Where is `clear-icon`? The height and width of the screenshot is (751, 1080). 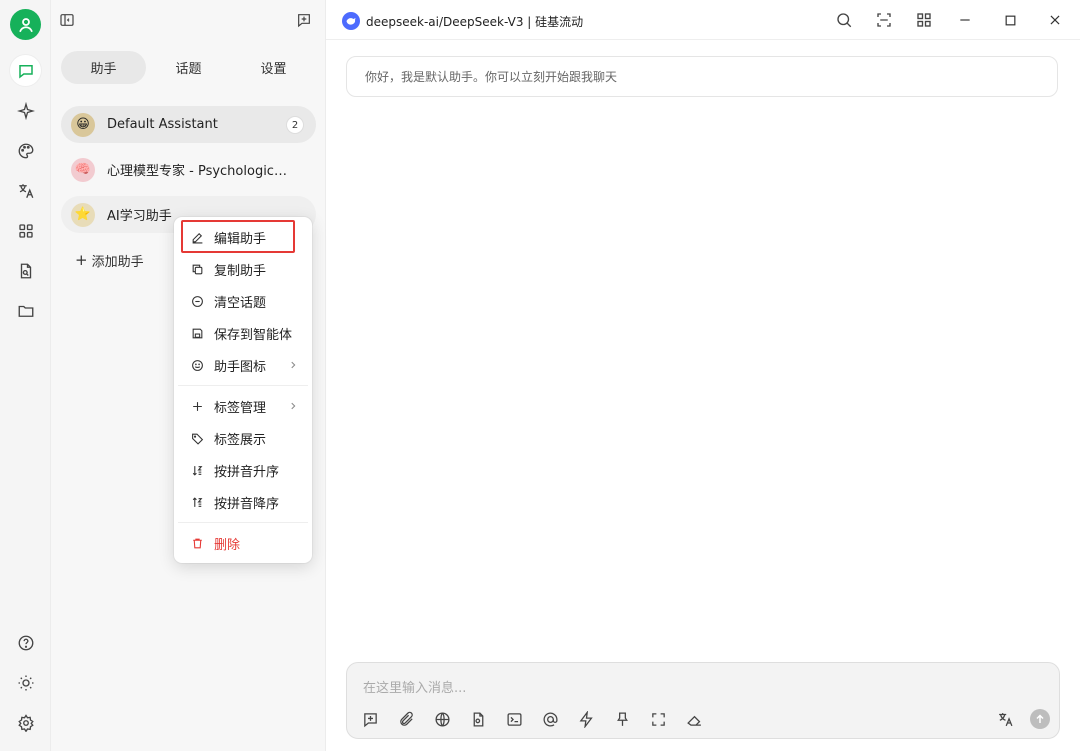
clear-icon is located at coordinates (197, 301).